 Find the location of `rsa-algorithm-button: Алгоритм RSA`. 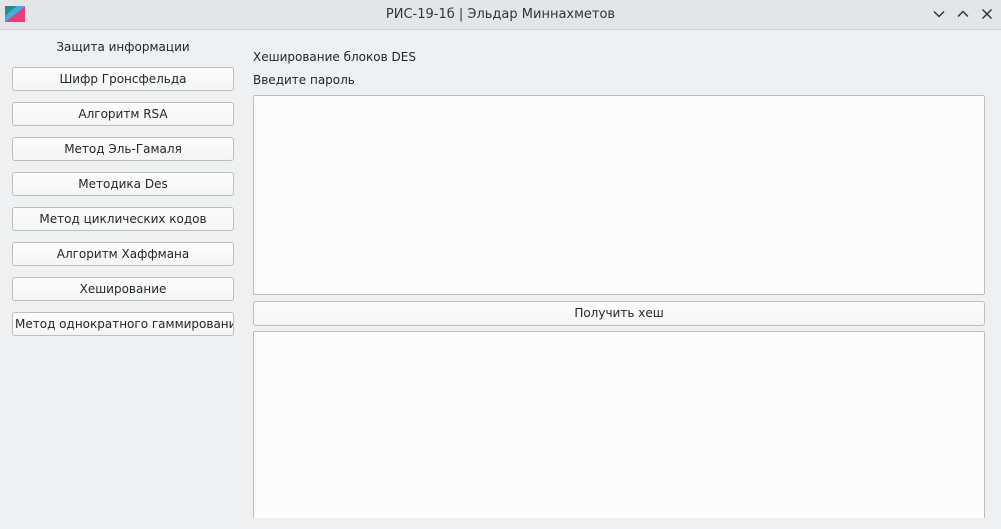

rsa-algorithm-button: Алгоритм RSA is located at coordinates (123, 114).